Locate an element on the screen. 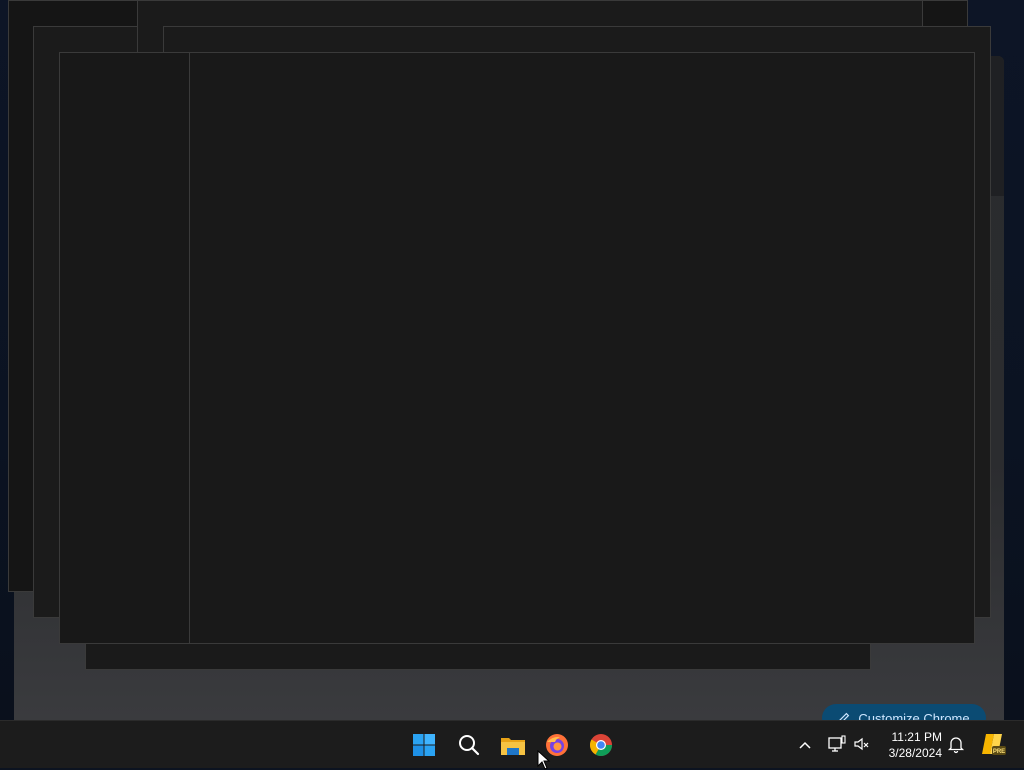 This screenshot has height=770, width=1024. search-icon is located at coordinates (469, 745).